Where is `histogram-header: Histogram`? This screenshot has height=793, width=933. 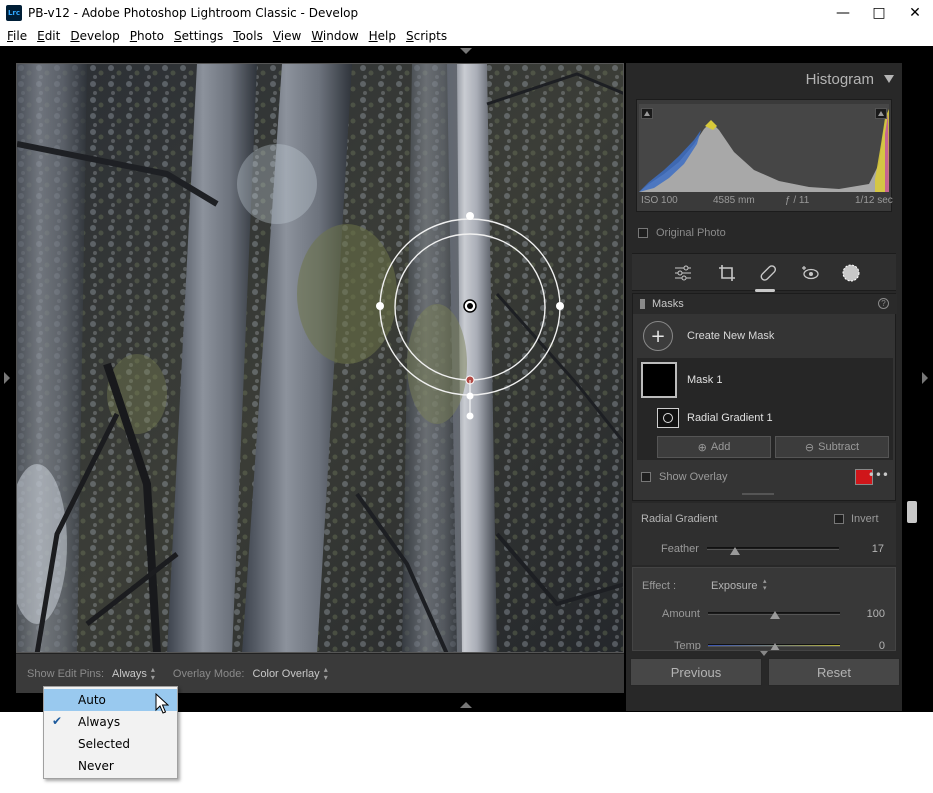 histogram-header: Histogram is located at coordinates (764, 78).